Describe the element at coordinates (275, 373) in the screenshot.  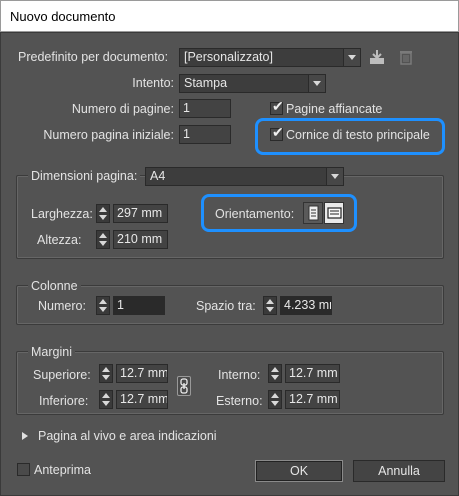
I see `margin-inside-stepper` at that location.